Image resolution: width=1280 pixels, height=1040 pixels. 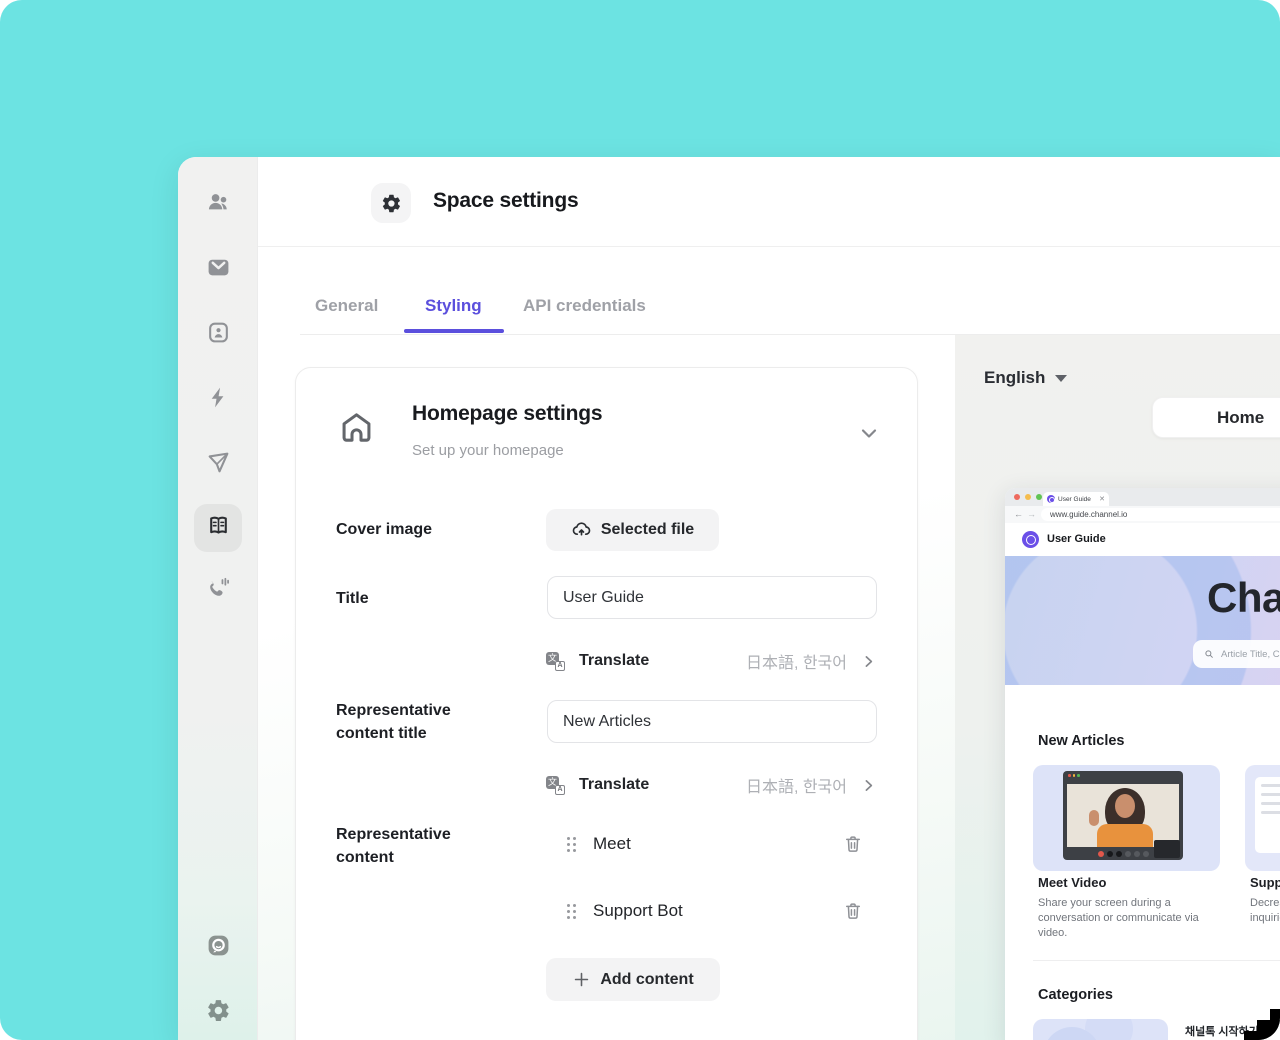 I want to click on collapse-chevron-icon, so click(x=869, y=435).